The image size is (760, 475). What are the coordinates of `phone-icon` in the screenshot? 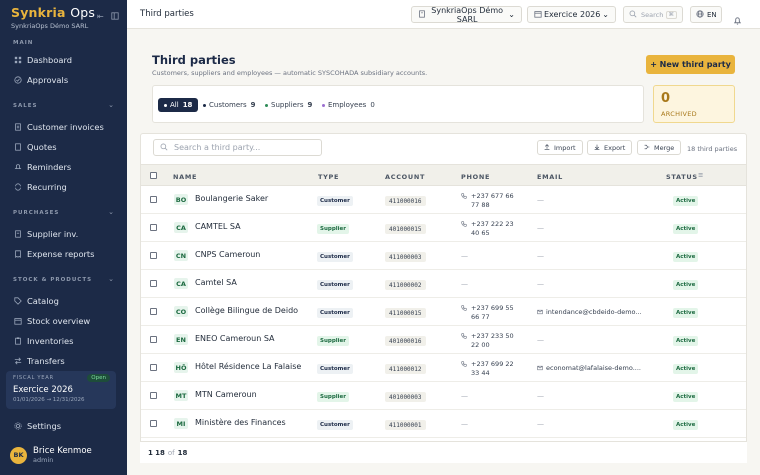 It's located at (464, 229).